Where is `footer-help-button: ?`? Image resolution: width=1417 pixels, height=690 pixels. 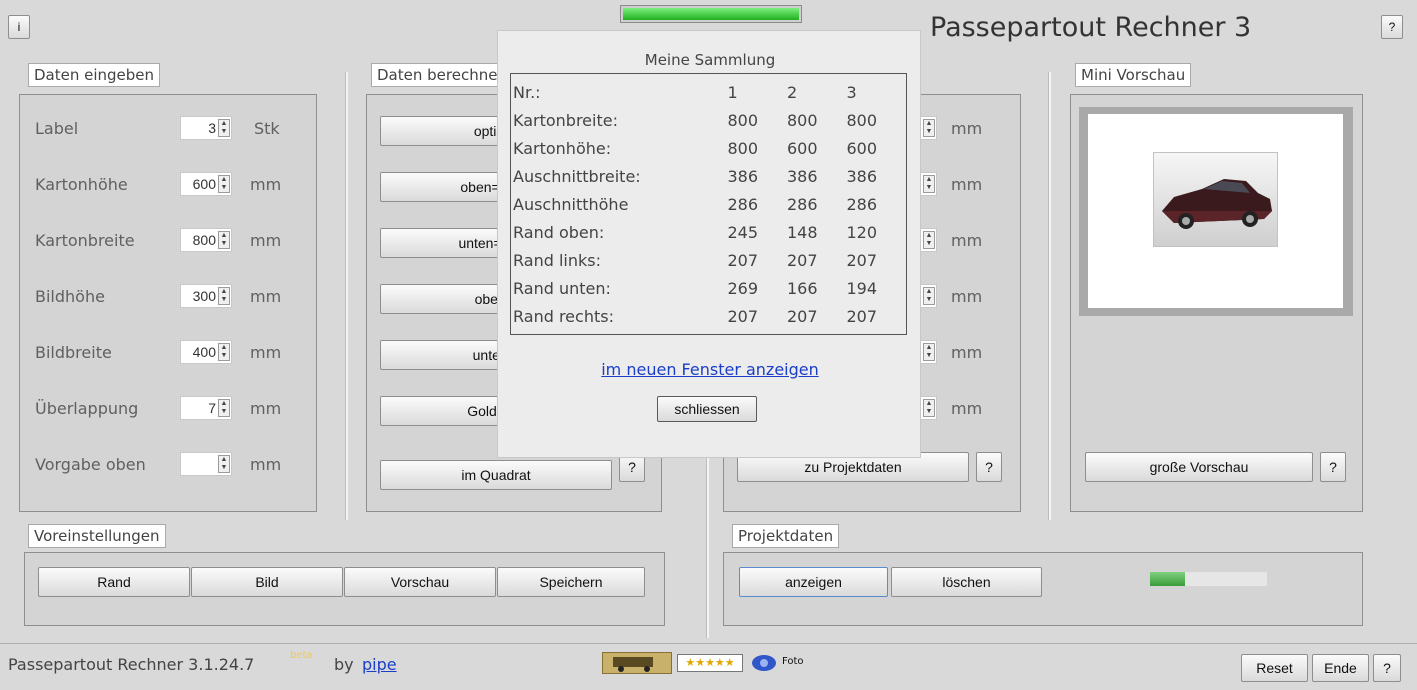
footer-help-button: ? is located at coordinates (1387, 668).